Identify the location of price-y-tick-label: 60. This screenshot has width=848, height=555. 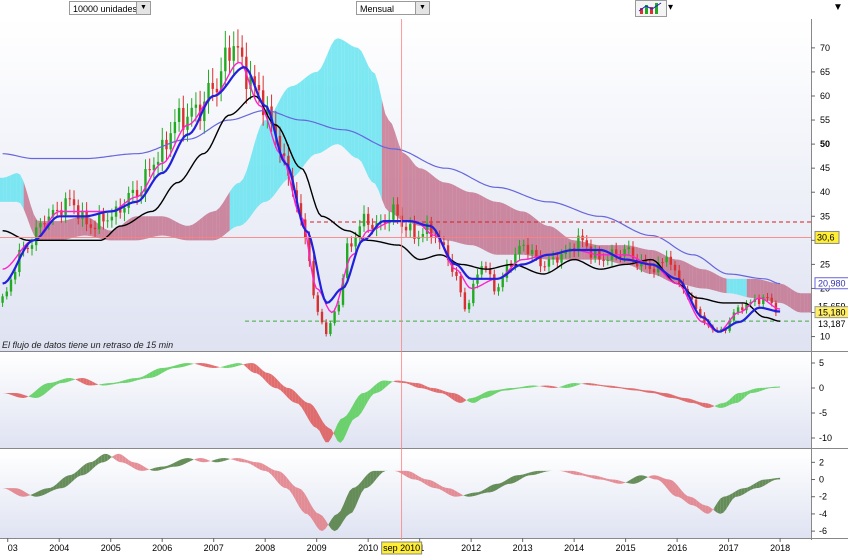
(825, 96).